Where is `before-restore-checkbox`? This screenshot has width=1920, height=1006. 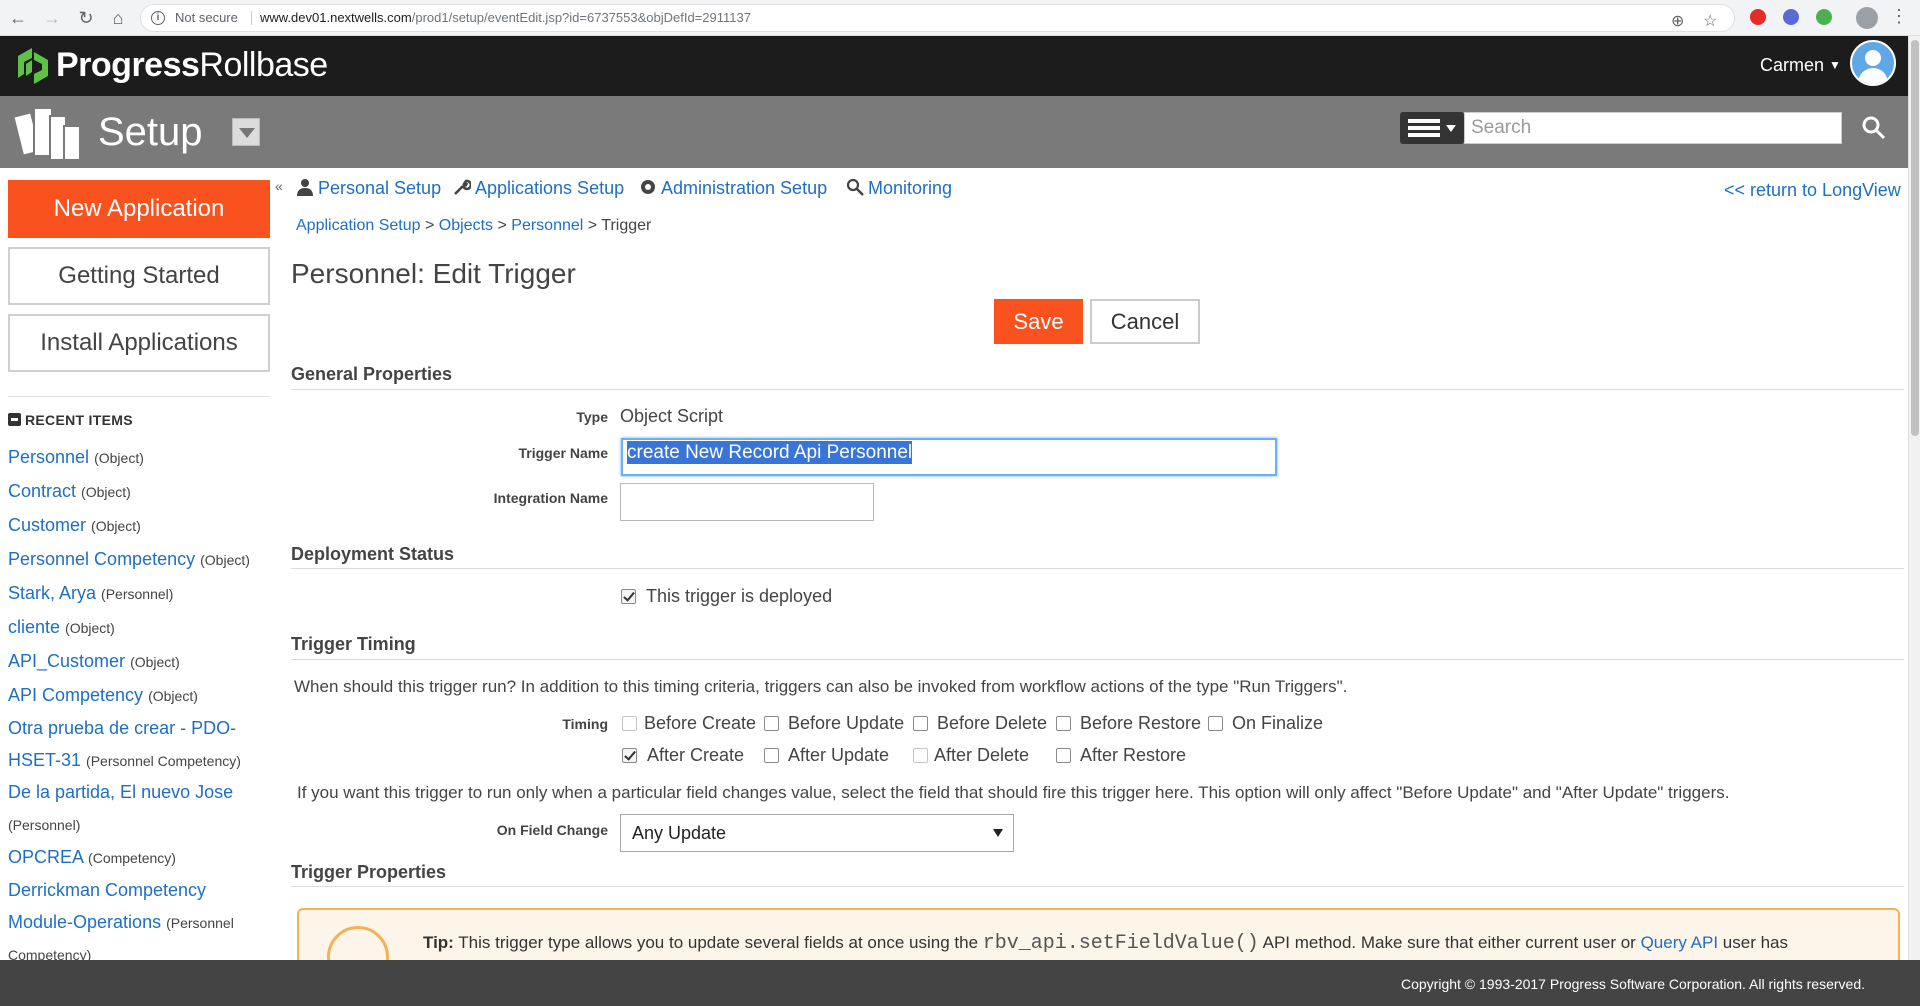
before-restore-checkbox is located at coordinates (1063, 723).